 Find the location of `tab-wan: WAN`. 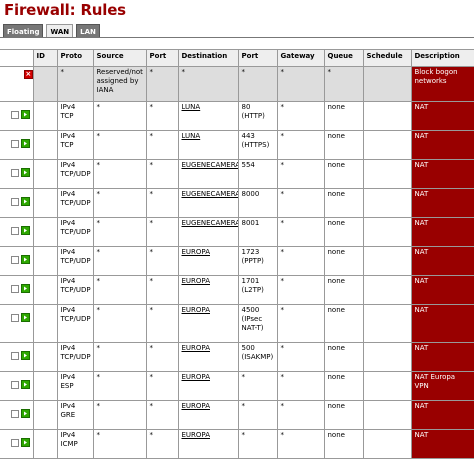

tab-wan: WAN is located at coordinates (60, 31).